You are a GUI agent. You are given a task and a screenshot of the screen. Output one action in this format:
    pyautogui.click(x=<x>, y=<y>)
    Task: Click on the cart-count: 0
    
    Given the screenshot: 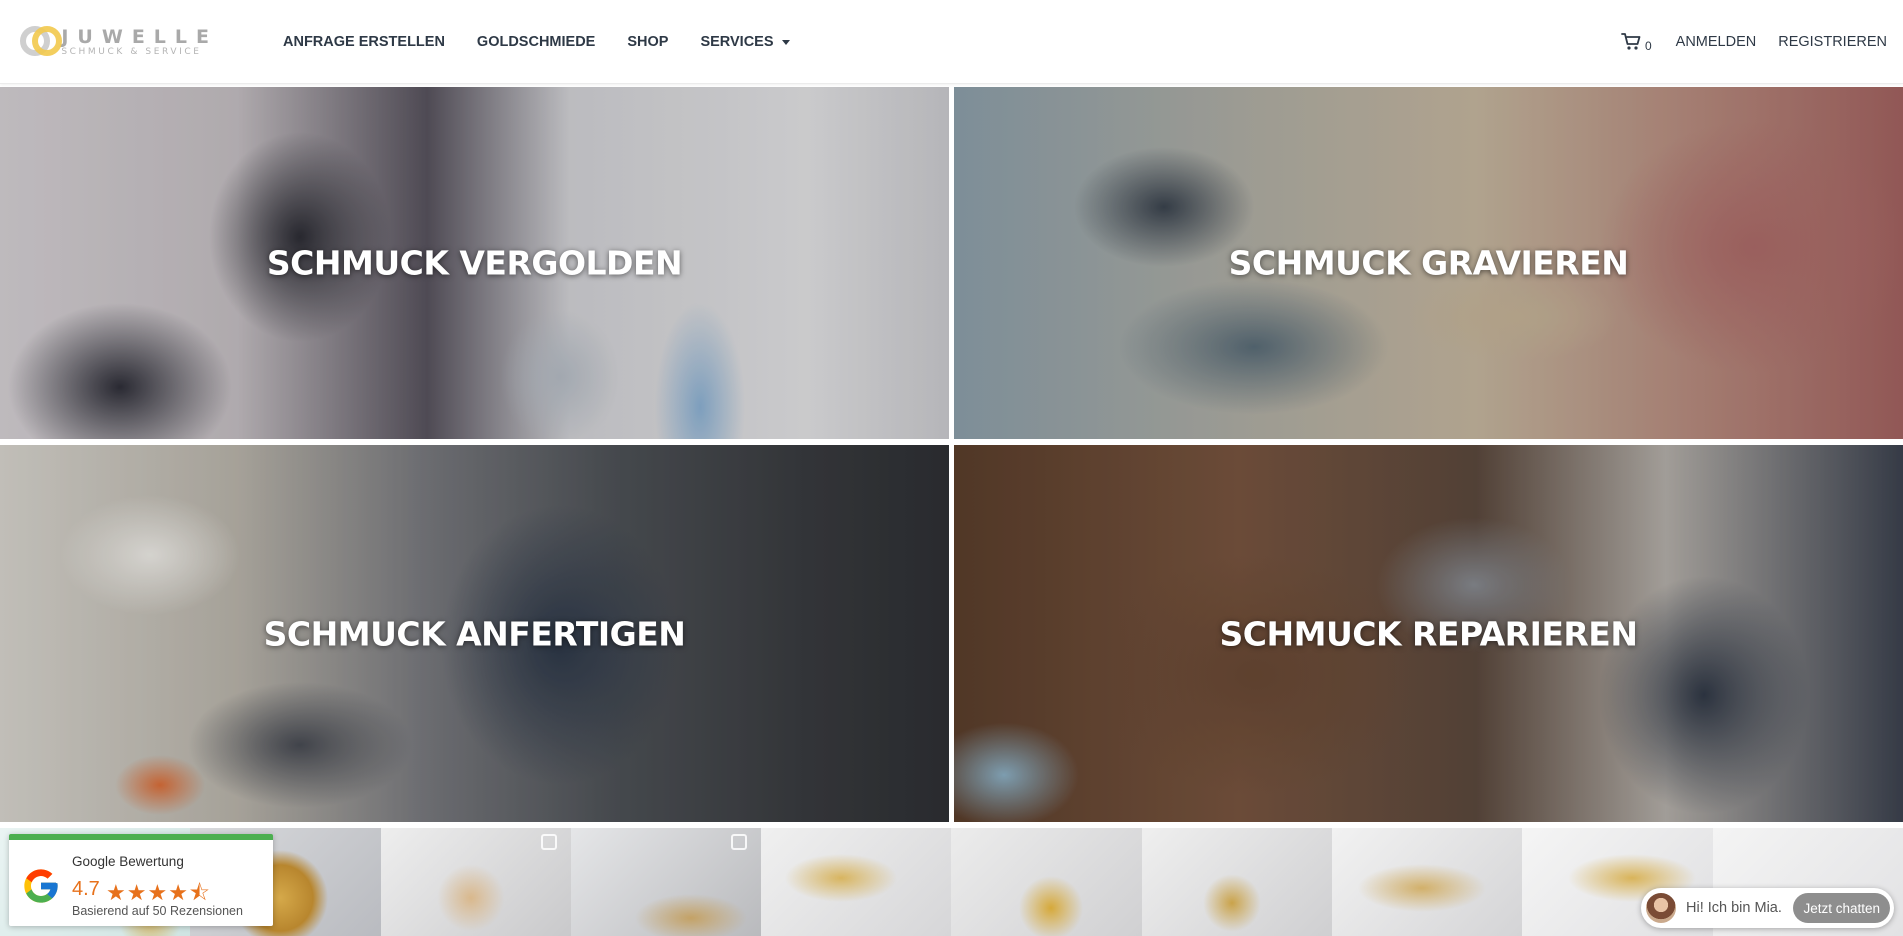 What is the action you would take?
    pyautogui.click(x=1648, y=46)
    